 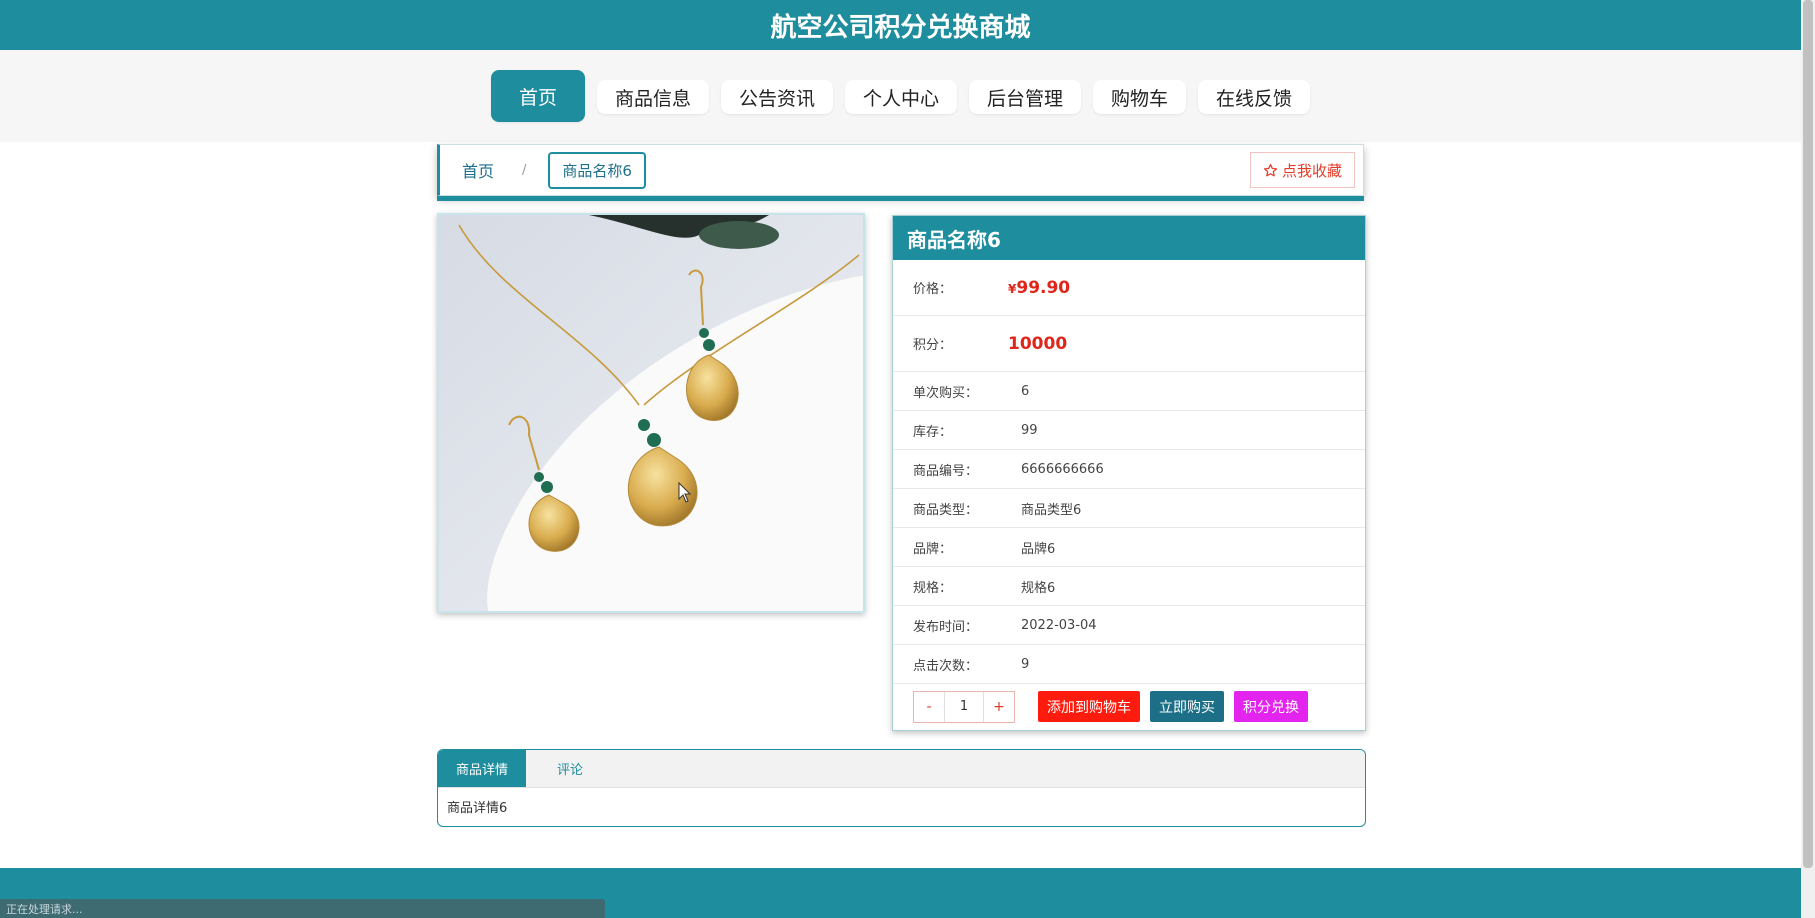 What do you see at coordinates (1270, 169) in the screenshot?
I see `star-outline-icon` at bounding box center [1270, 169].